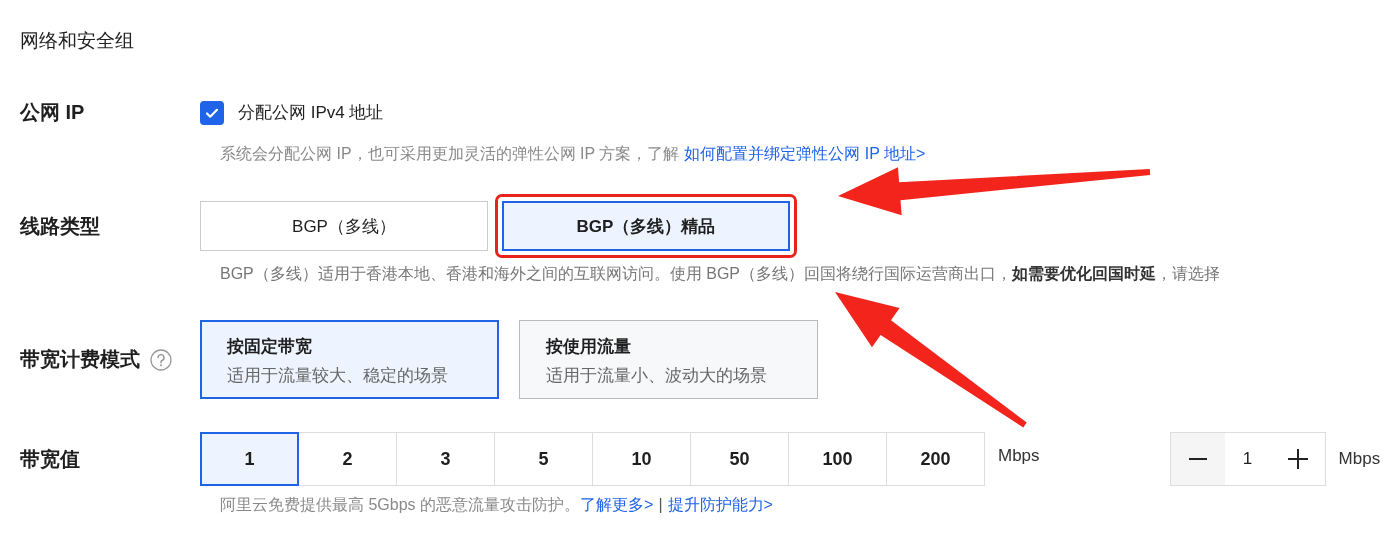 Image resolution: width=1400 pixels, height=544 pixels. I want to click on bandwidth-option: 5, so click(543, 459).